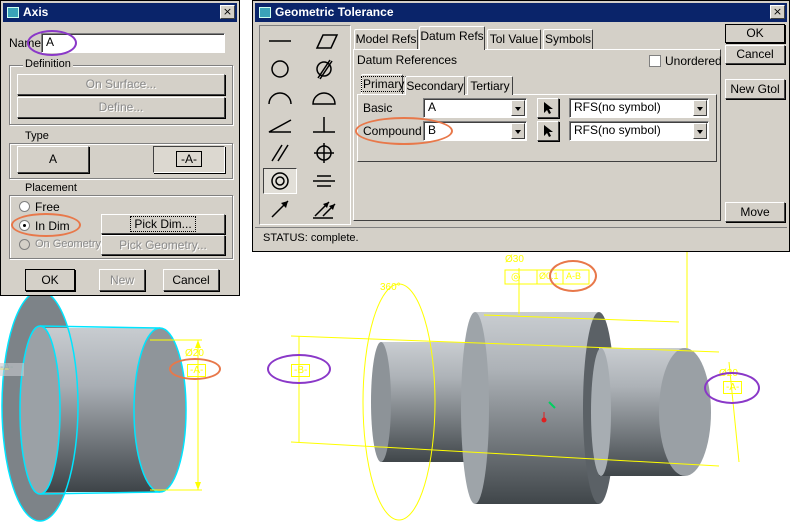 This screenshot has height=530, width=795. I want to click on unordered-checkbox, so click(655, 61).